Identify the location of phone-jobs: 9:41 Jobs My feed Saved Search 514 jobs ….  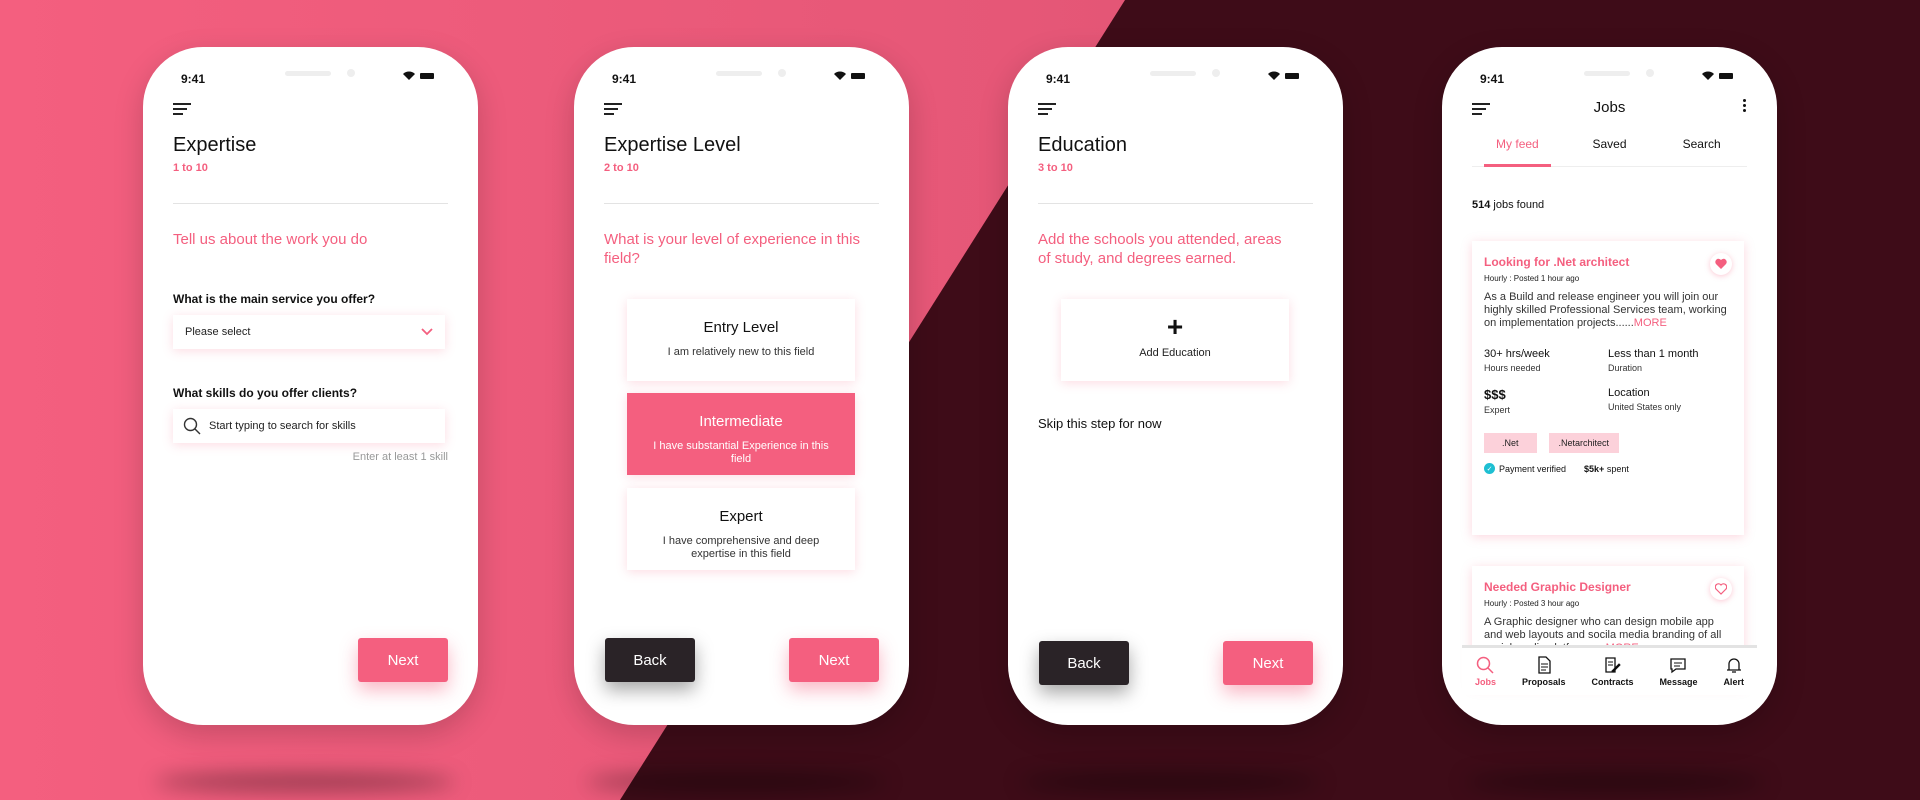
(1609, 386).